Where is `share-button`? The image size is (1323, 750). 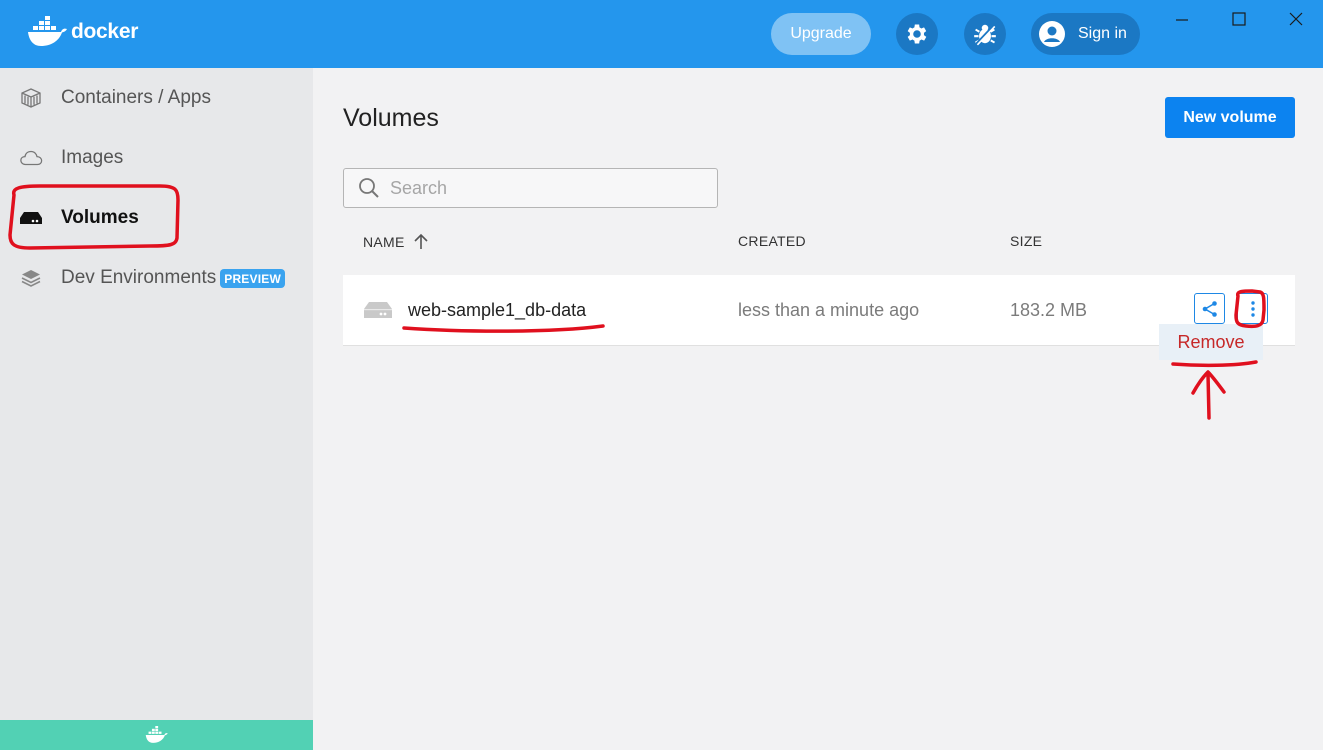 share-button is located at coordinates (1209, 308).